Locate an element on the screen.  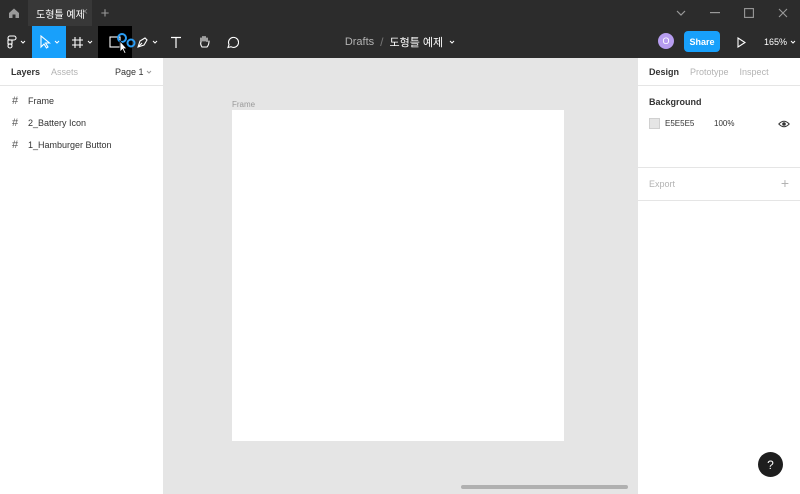
figma-logo-icon is located at coordinates (11, 42).